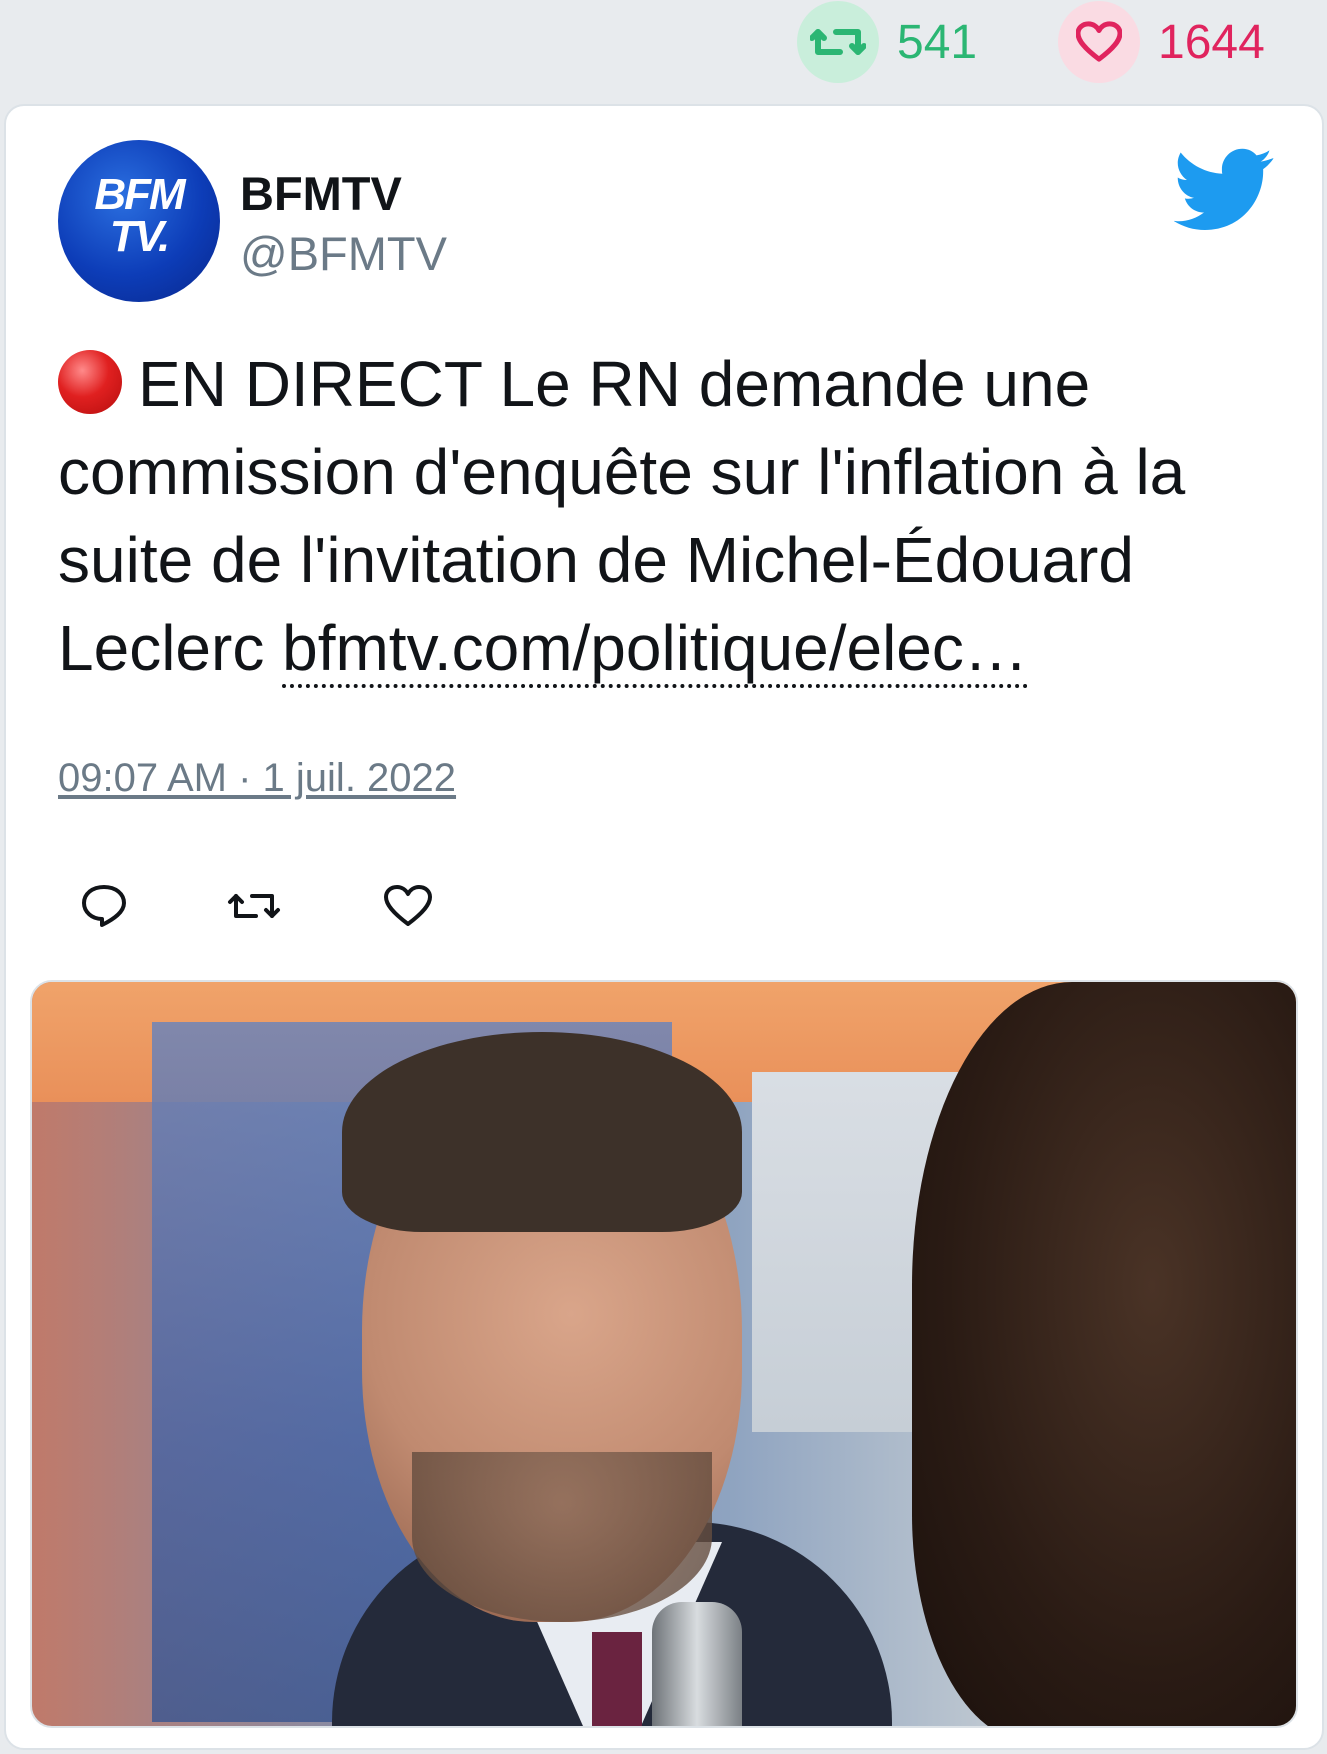  What do you see at coordinates (343, 253) in the screenshot?
I see `author-handle: @BFMTV` at bounding box center [343, 253].